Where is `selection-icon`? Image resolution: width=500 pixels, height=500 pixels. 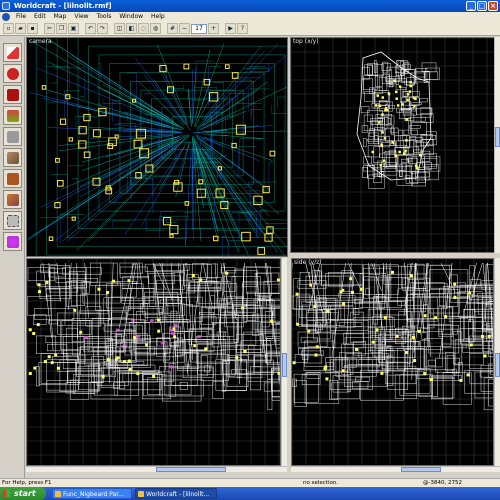 selection-icon is located at coordinates (13, 53).